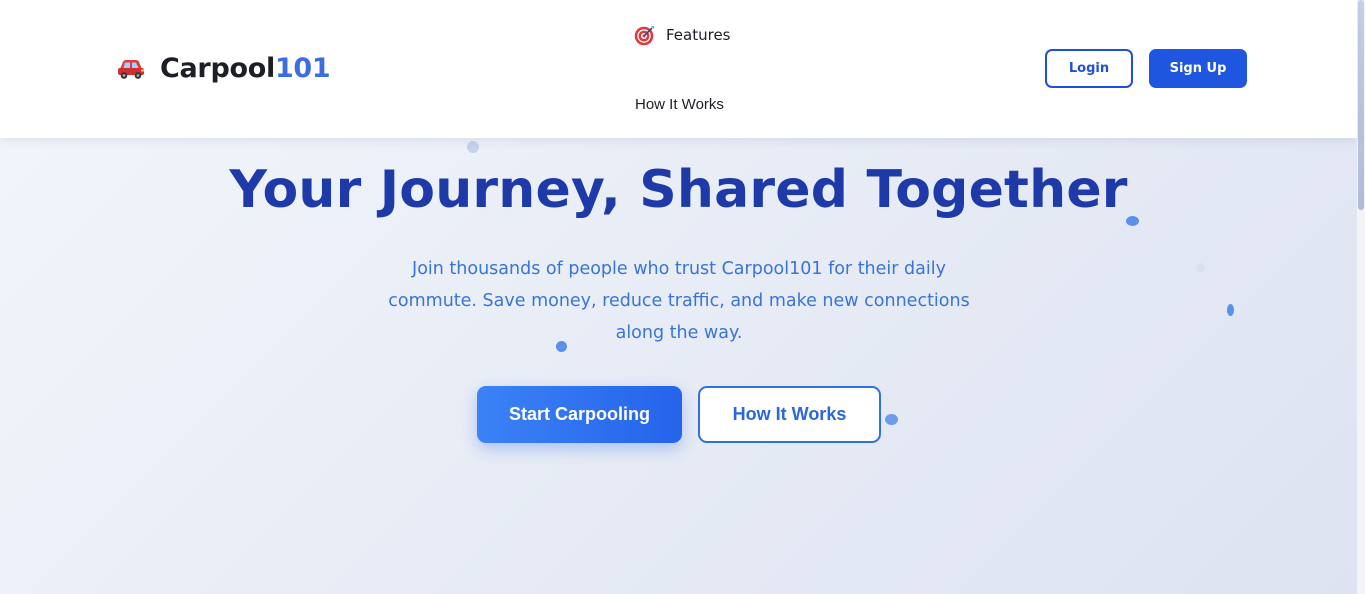  I want to click on scrollbar-thumb, so click(1361, 105).